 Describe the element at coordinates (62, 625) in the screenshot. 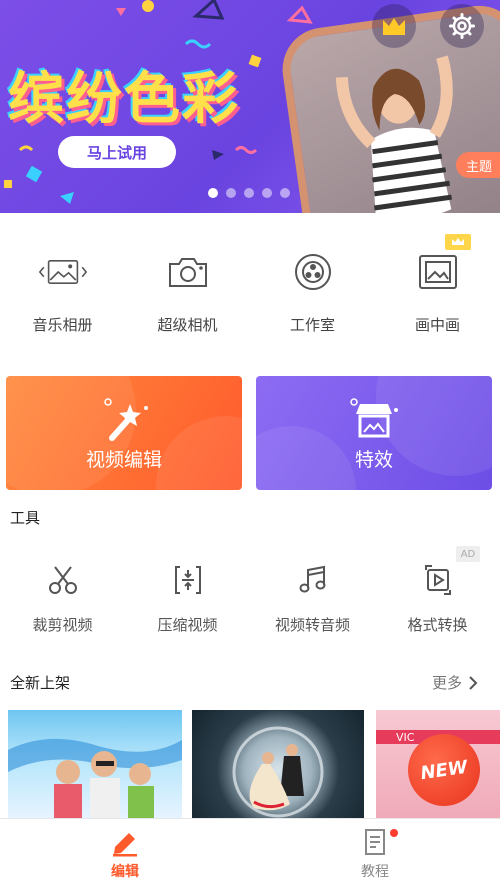

I see `tool-label: 裁剪视频` at that location.